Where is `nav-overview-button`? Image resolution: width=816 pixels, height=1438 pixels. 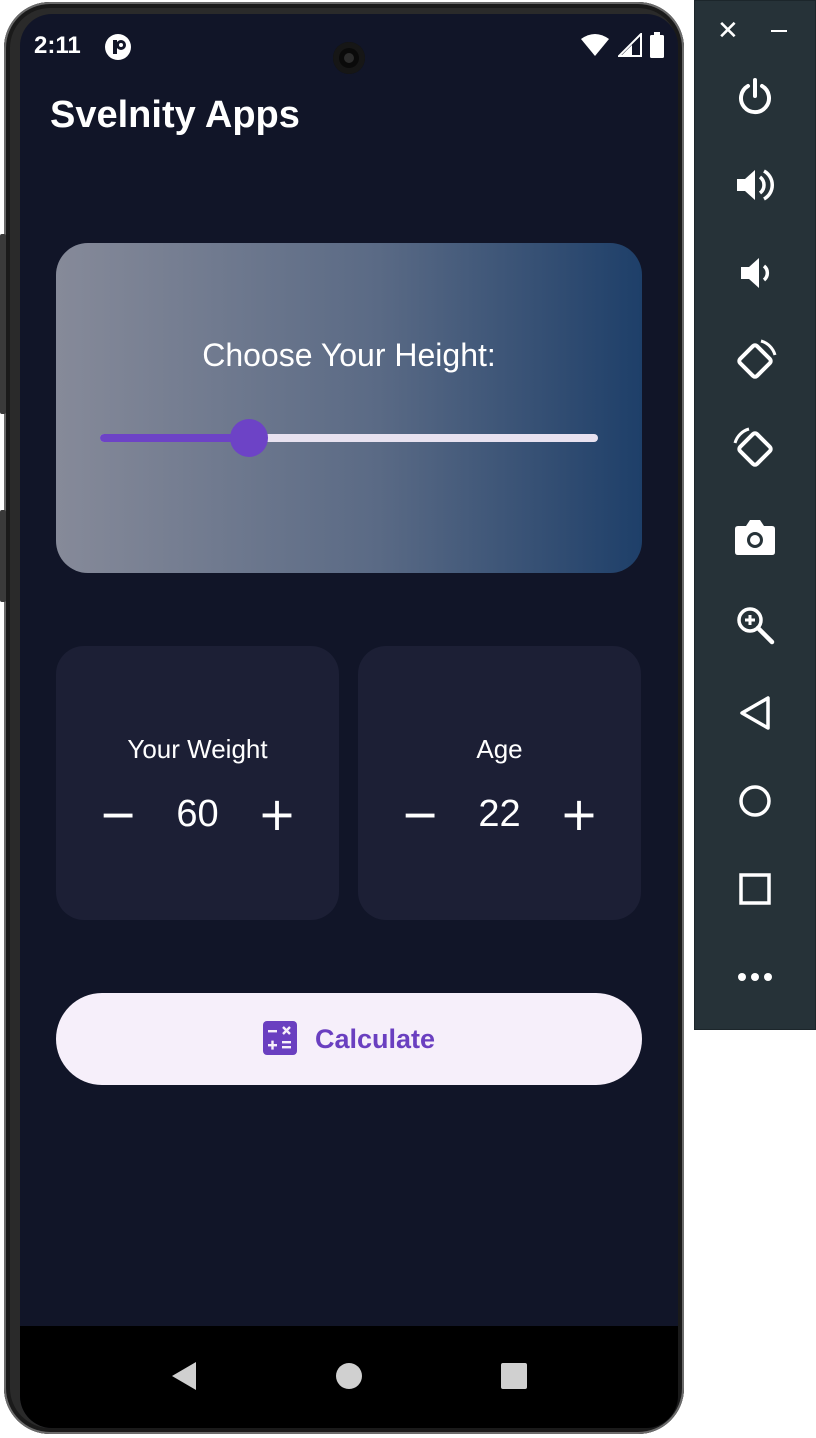
nav-overview-button is located at coordinates (514, 1376).